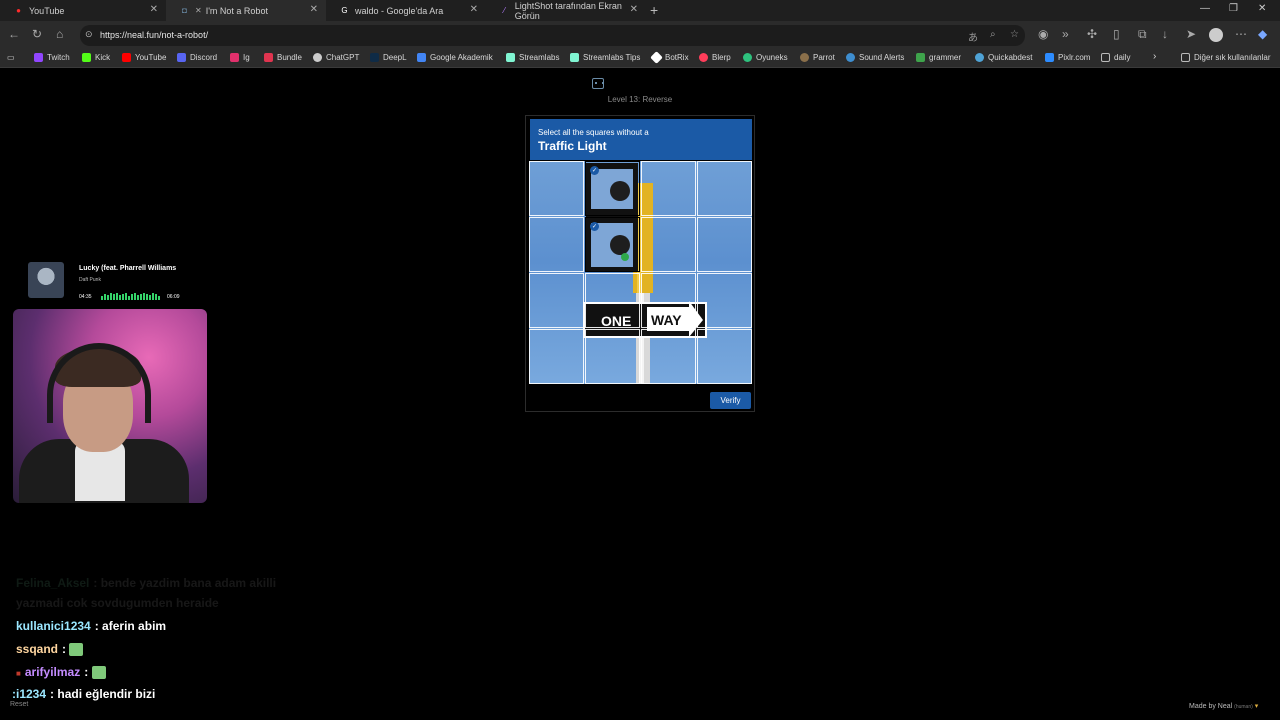  I want to click on instagram-icon, so click(234, 57).